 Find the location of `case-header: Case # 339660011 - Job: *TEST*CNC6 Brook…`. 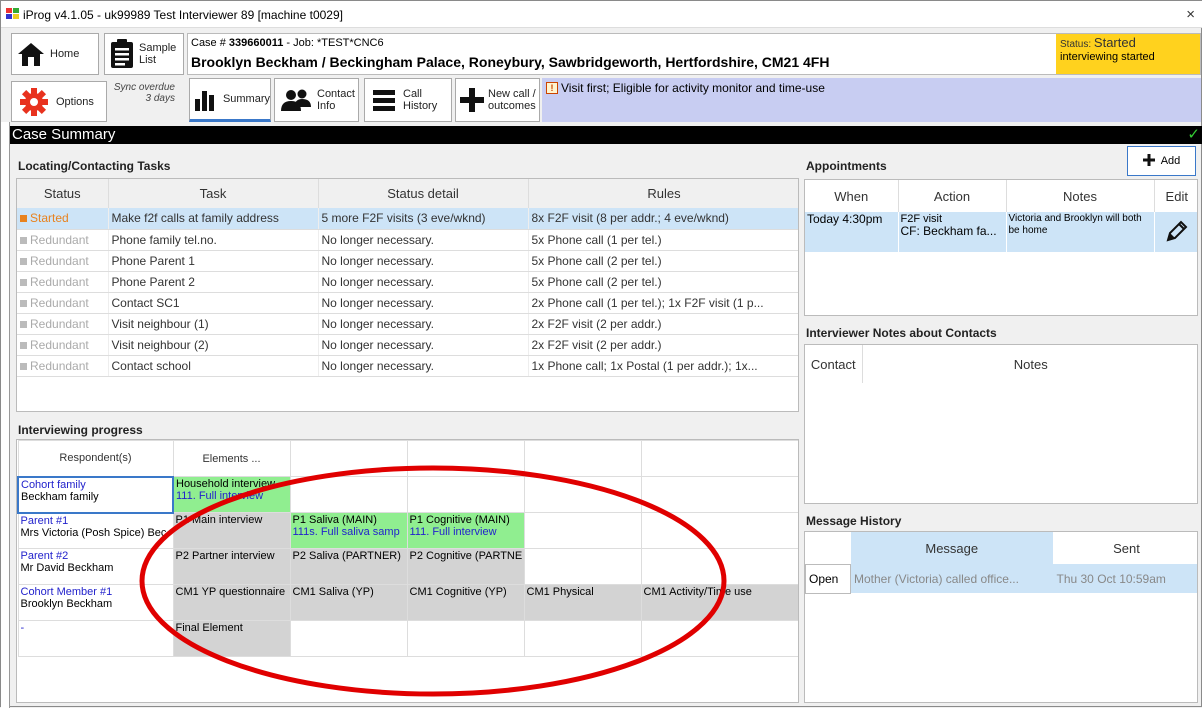

case-header: Case # 339660011 - Job: *TEST*CNC6 Brook… is located at coordinates (694, 54).